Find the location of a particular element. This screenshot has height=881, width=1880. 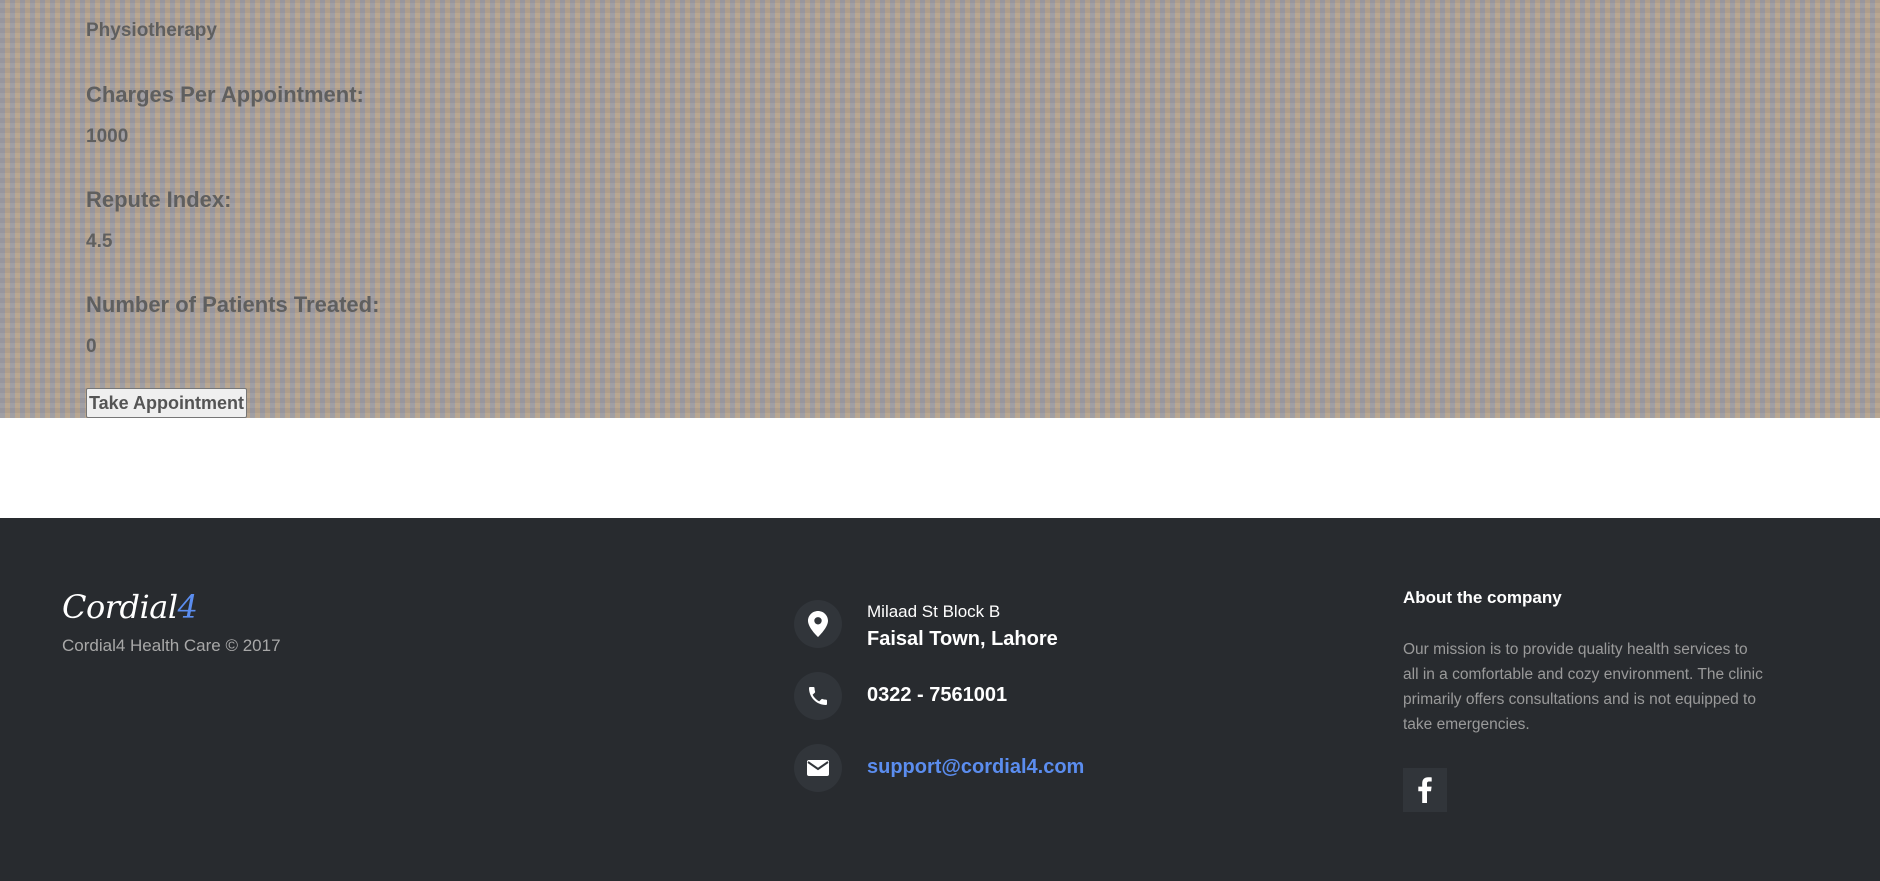

facebook-button is located at coordinates (1425, 790).